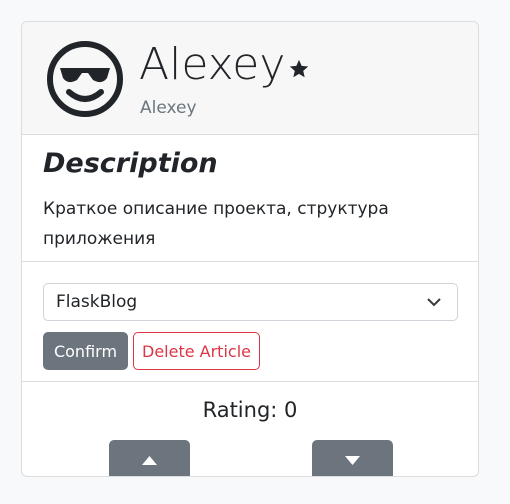 This screenshot has width=510, height=504. What do you see at coordinates (85, 79) in the screenshot?
I see `smiling-face-with-sunglasses-icon` at bounding box center [85, 79].